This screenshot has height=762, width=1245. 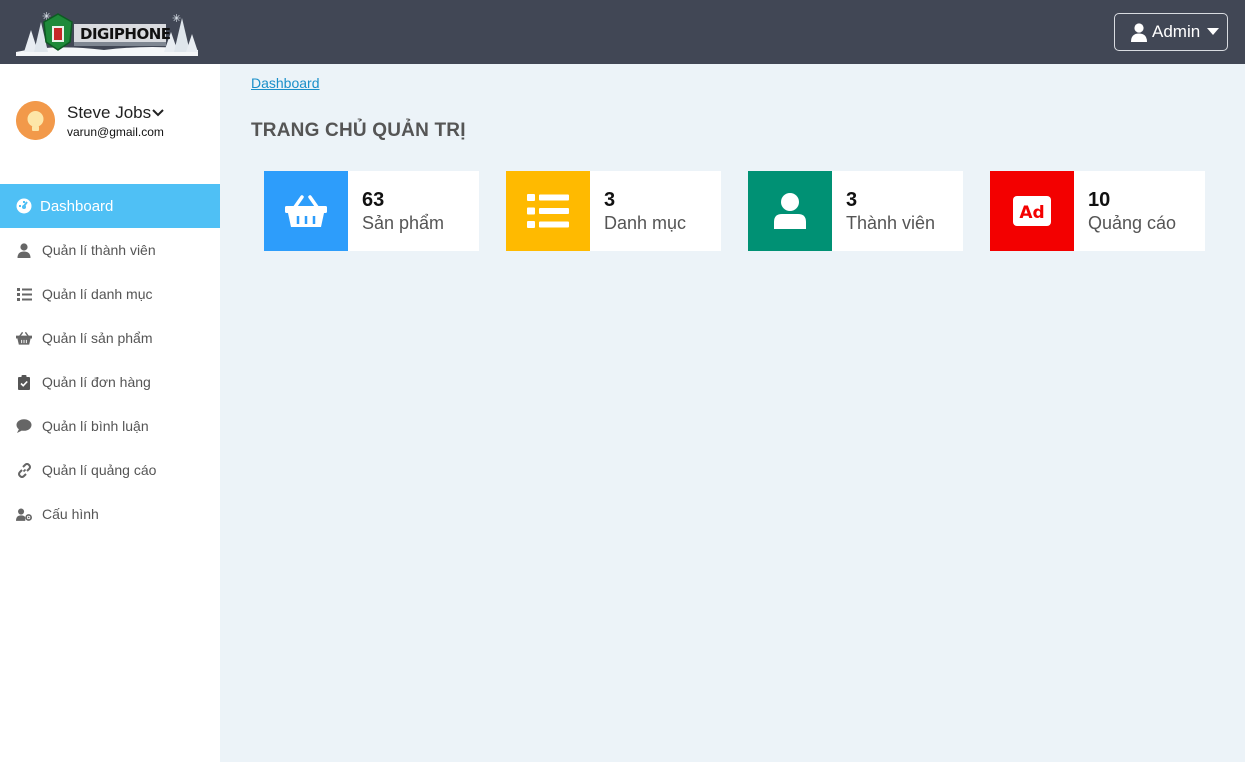 I want to click on stat-card-members: 3 Thành viên, so click(x=855, y=211).